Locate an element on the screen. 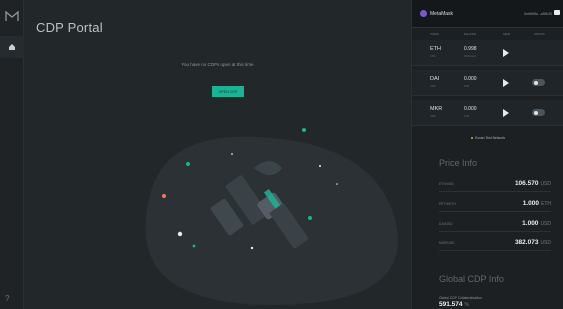  token-symbol: DAI is located at coordinates (435, 79).